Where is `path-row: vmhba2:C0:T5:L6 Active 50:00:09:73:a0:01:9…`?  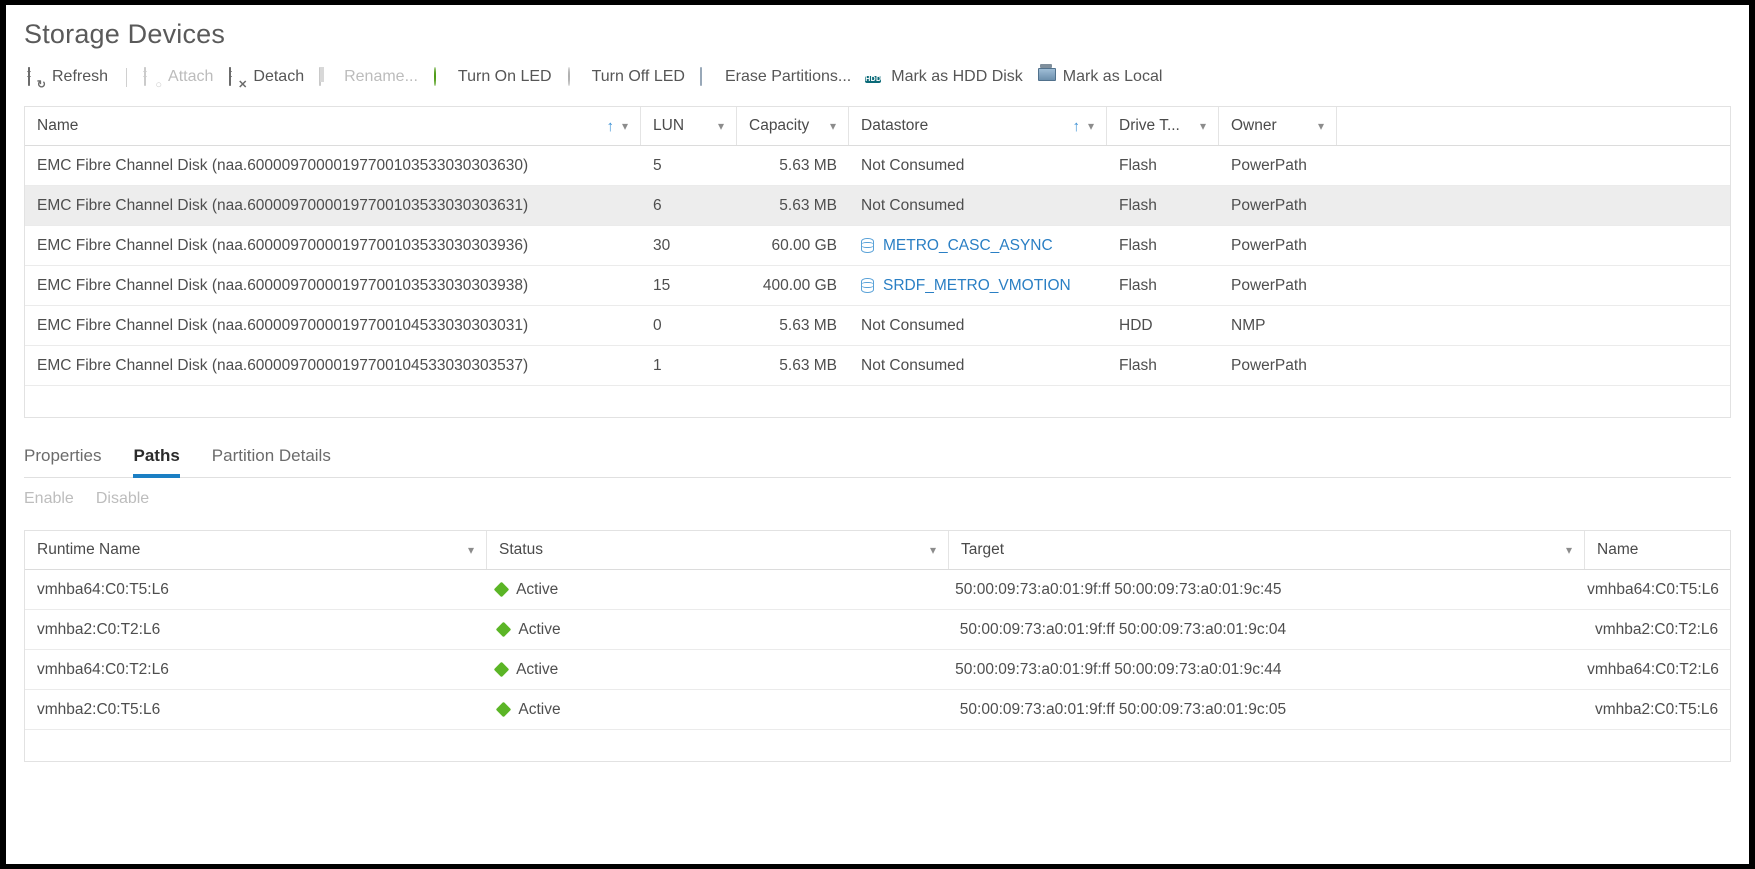 path-row: vmhba2:C0:T5:L6 Active 50:00:09:73:a0:01:9… is located at coordinates (877, 710).